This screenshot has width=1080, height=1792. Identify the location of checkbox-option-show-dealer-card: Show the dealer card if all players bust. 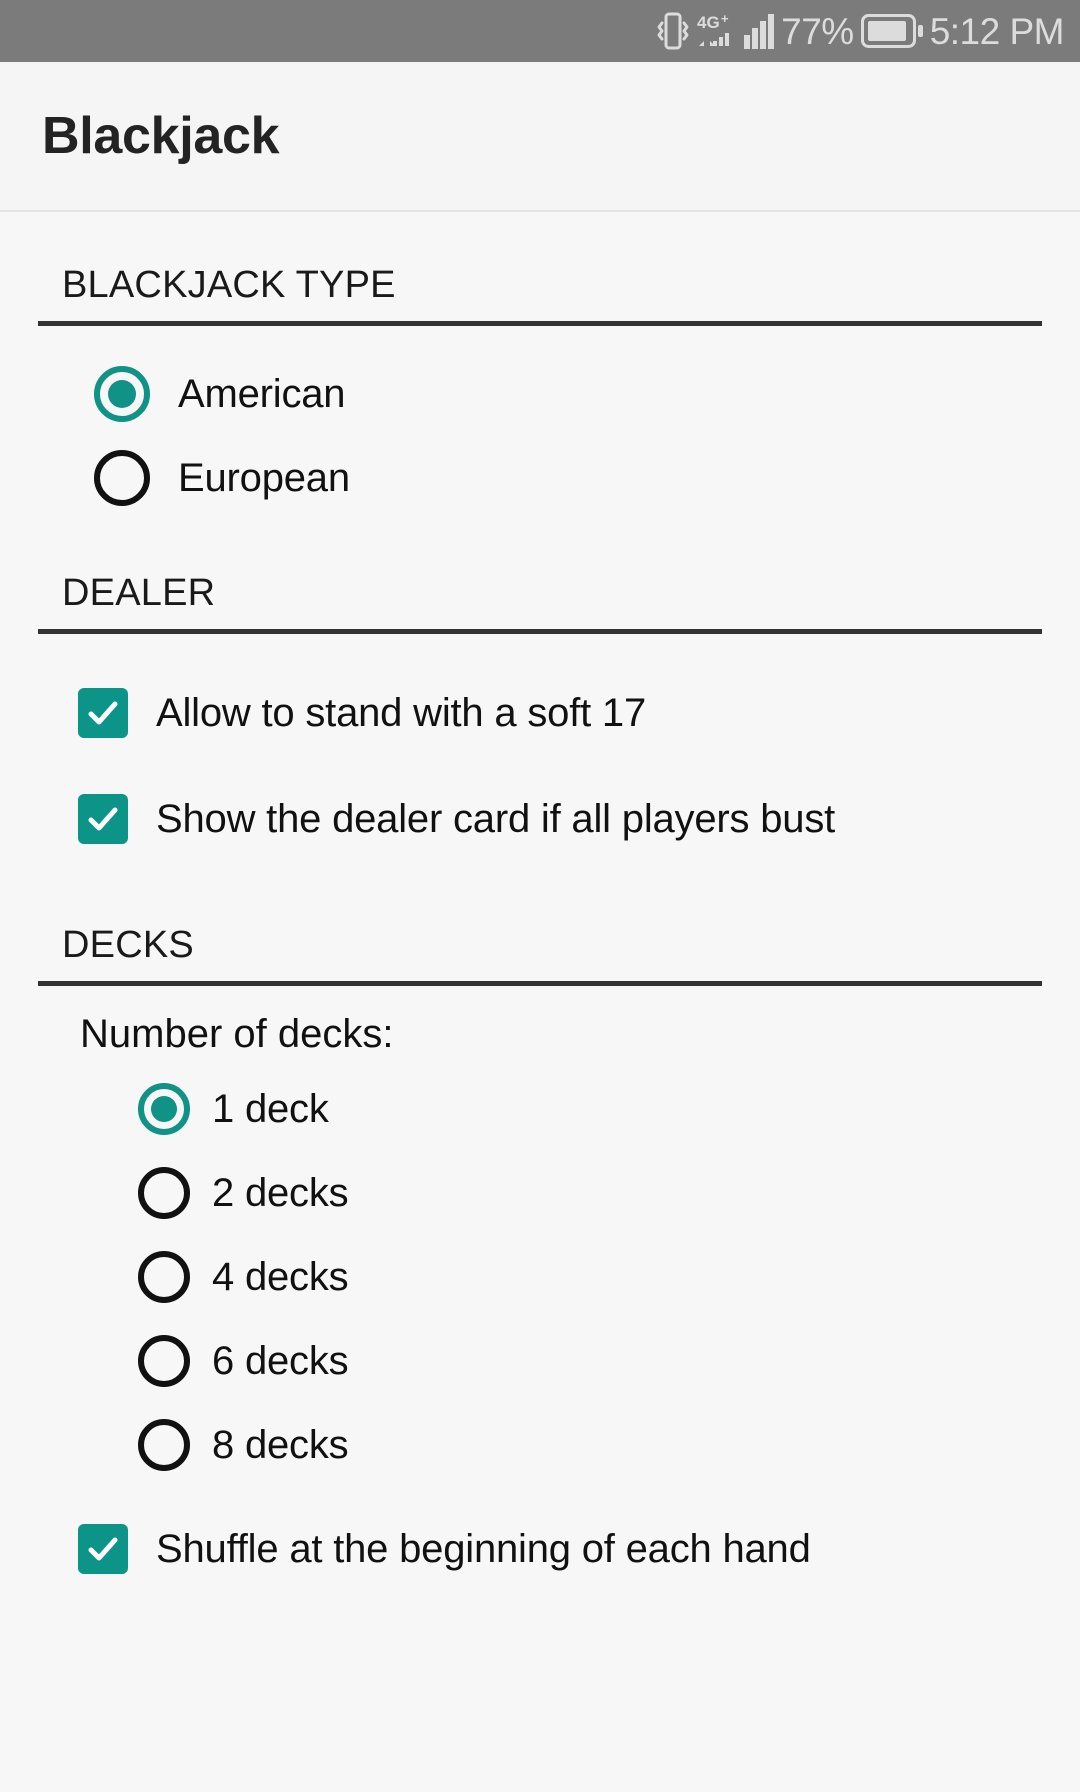
(540, 819).